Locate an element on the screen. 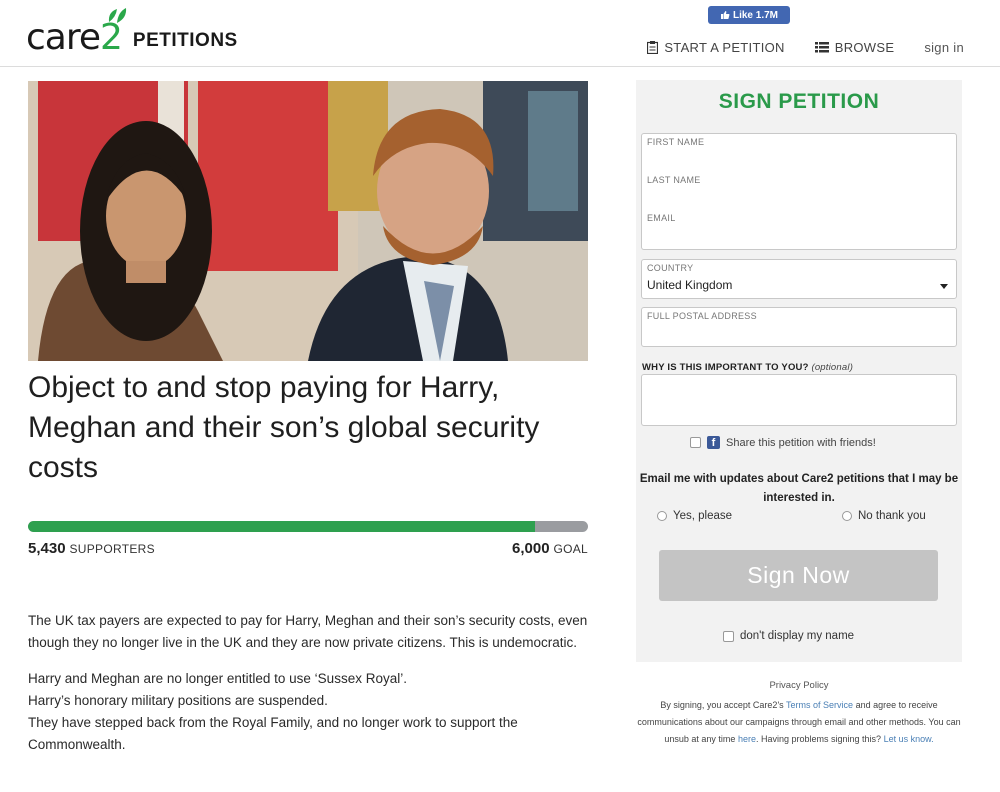 This screenshot has height=792, width=1000. leaf-icon is located at coordinates (117, 15).